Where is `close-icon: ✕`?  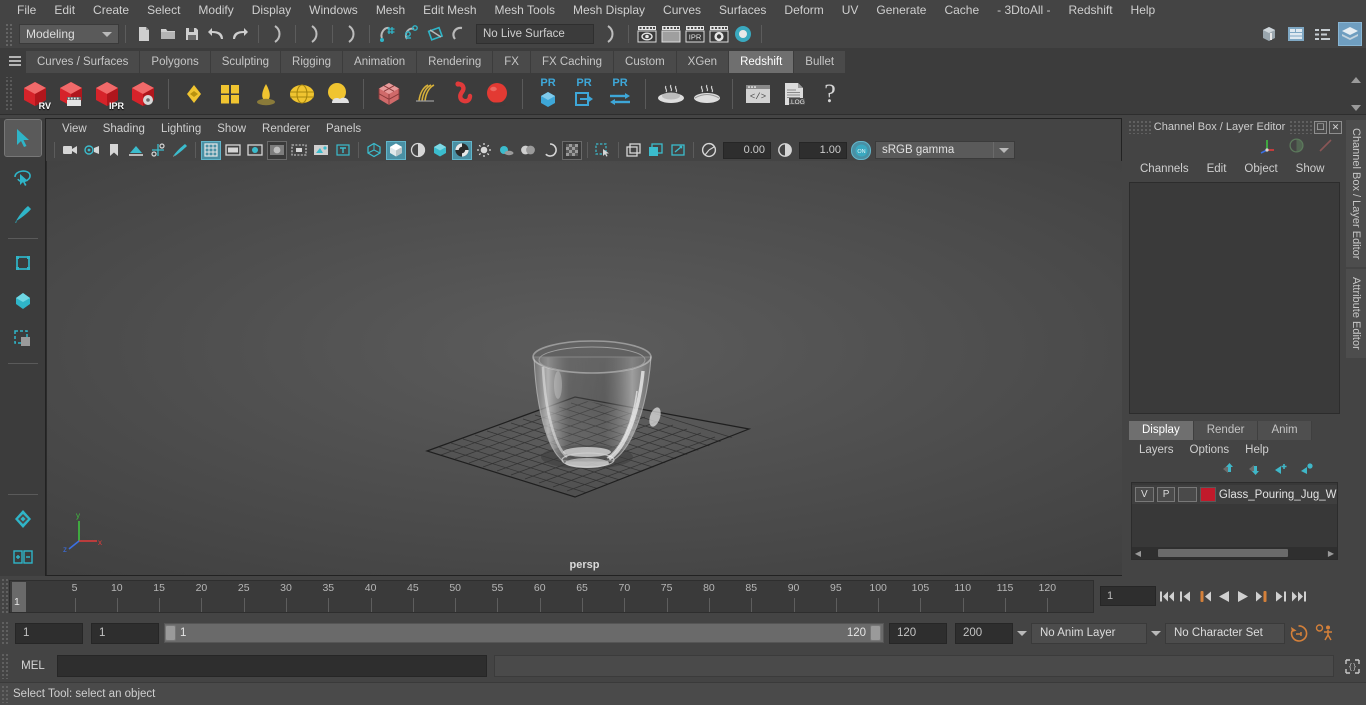
close-icon: ✕ is located at coordinates (1335, 127).